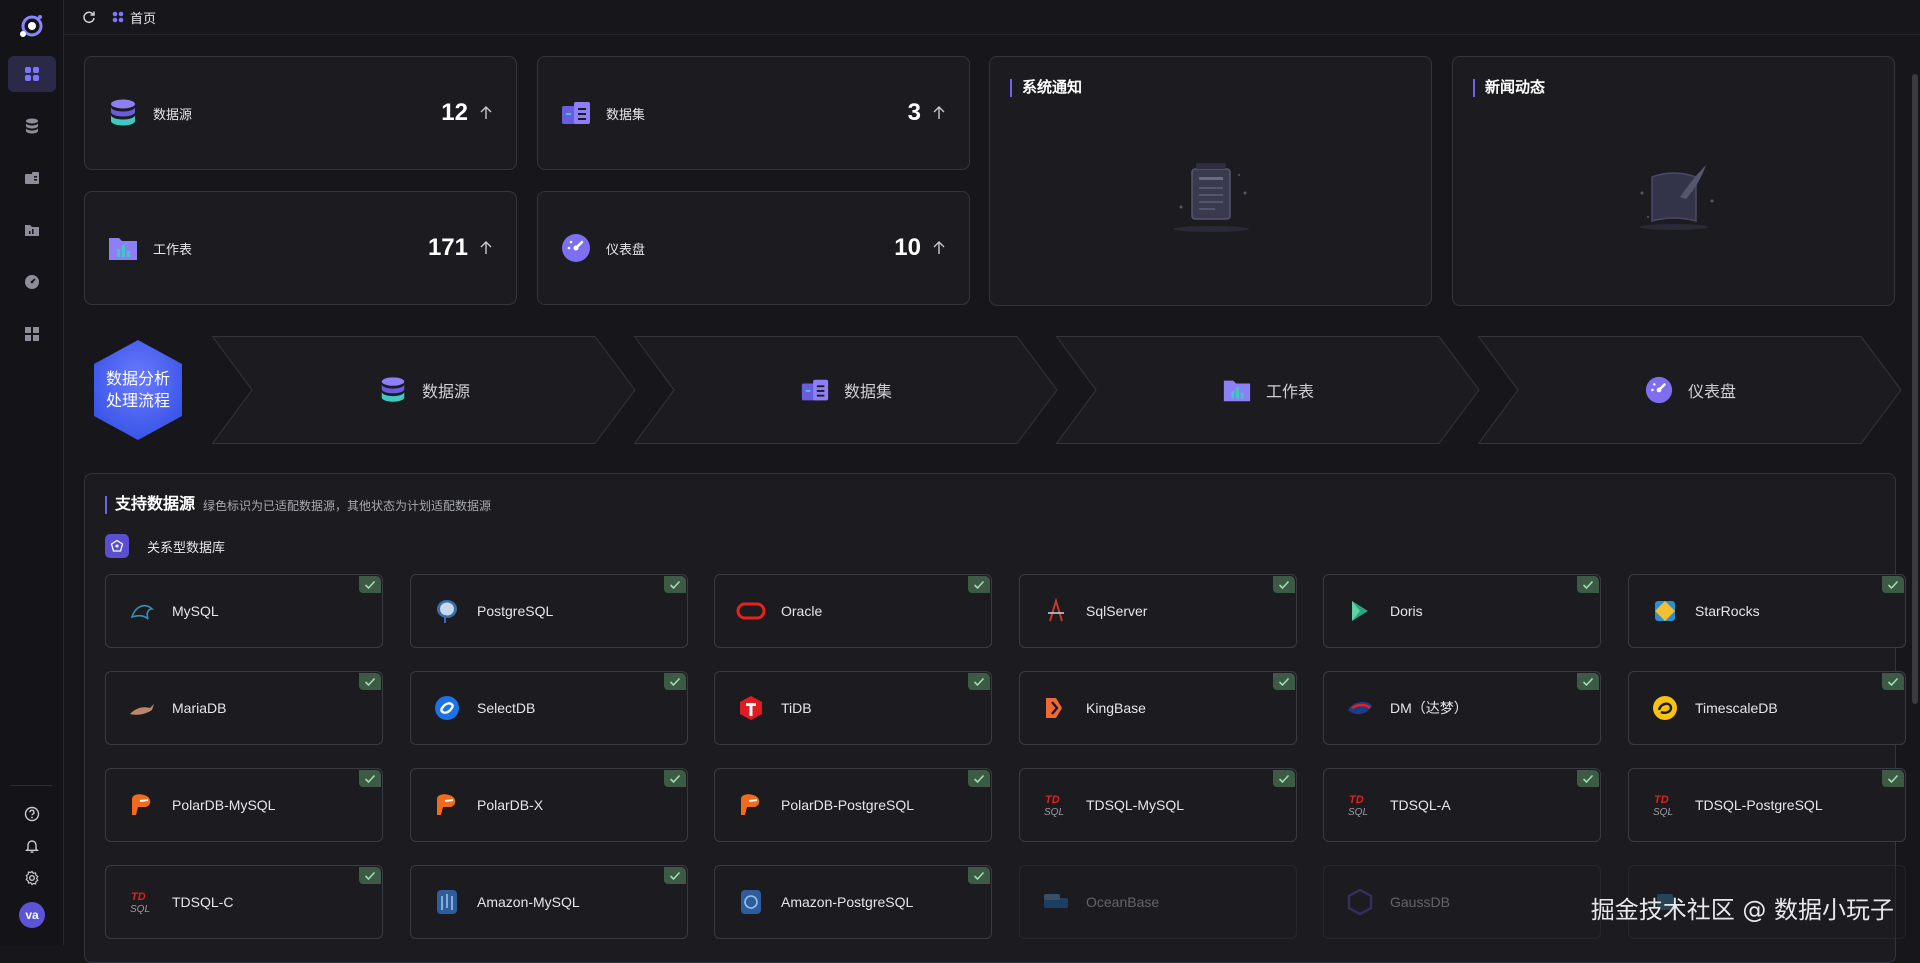 Image resolution: width=1920 pixels, height=963 pixels. I want to click on datasource-name: PolarDB-X, so click(510, 805).